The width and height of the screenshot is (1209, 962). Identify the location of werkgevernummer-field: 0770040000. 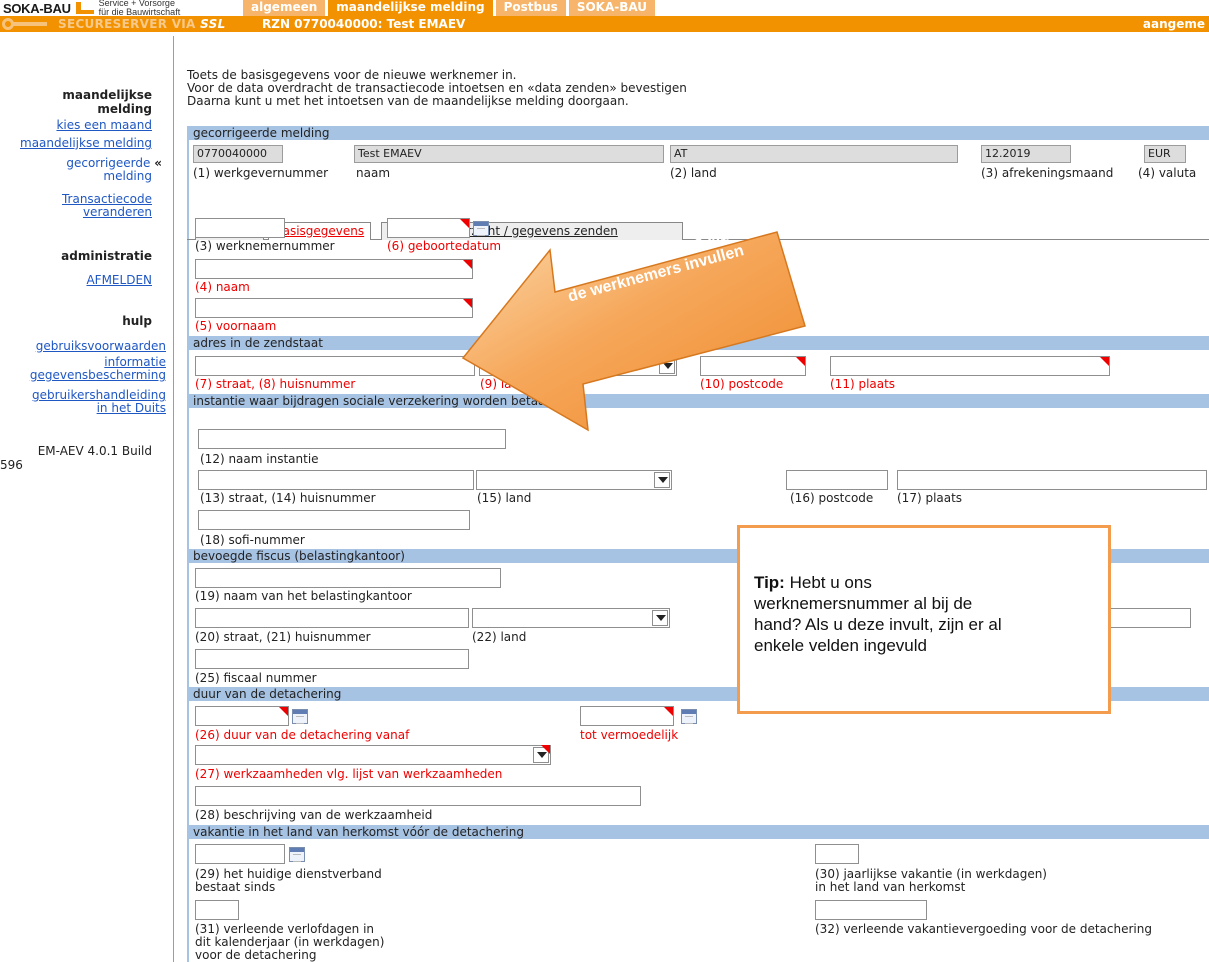
(238, 154).